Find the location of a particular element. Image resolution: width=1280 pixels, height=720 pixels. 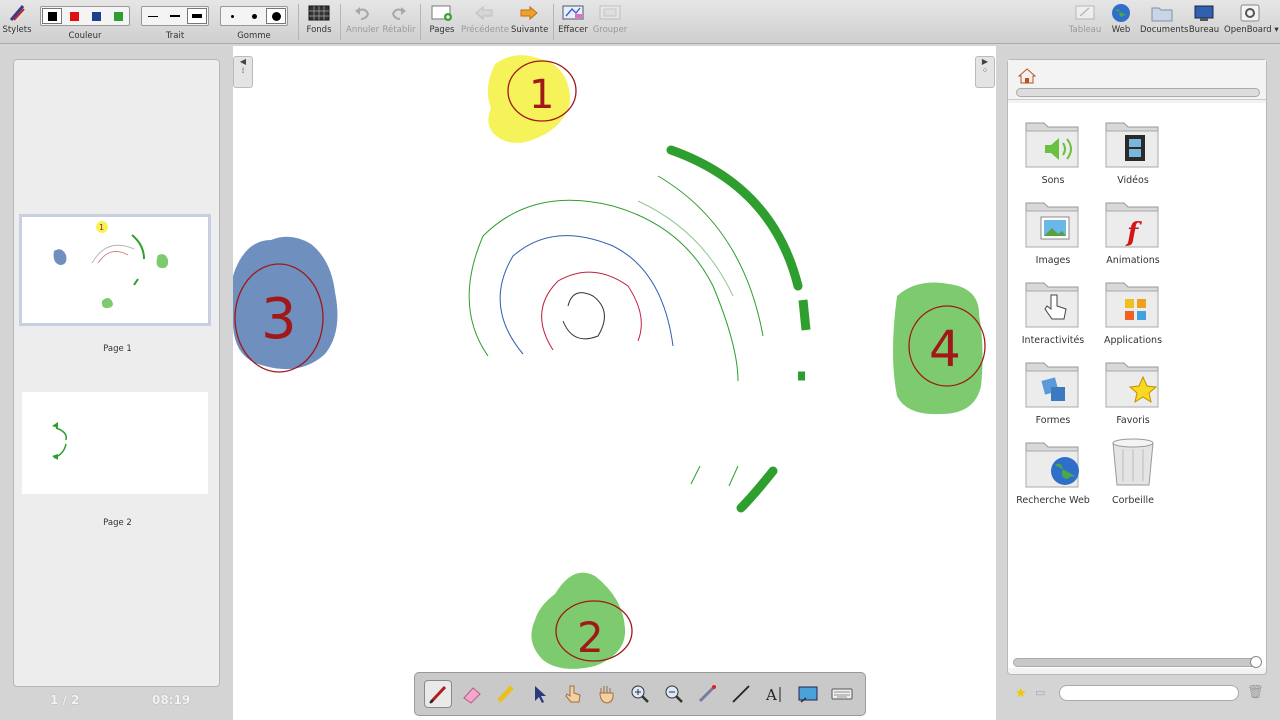

line-thin is located at coordinates (153, 16).